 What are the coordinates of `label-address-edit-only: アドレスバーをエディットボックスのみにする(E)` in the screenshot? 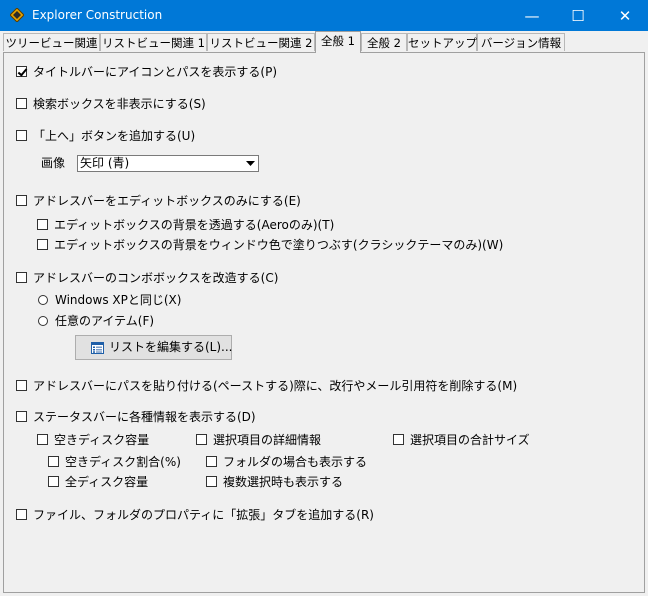 It's located at (167, 201).